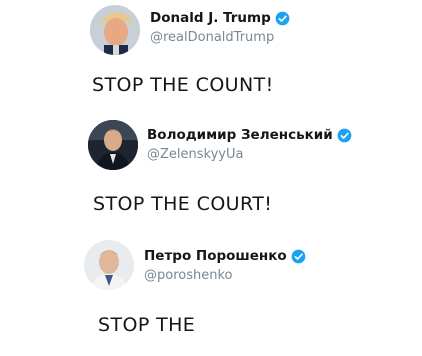 This screenshot has width=422, height=356. I want to click on display-name: Володимир Зеленський, so click(240, 135).